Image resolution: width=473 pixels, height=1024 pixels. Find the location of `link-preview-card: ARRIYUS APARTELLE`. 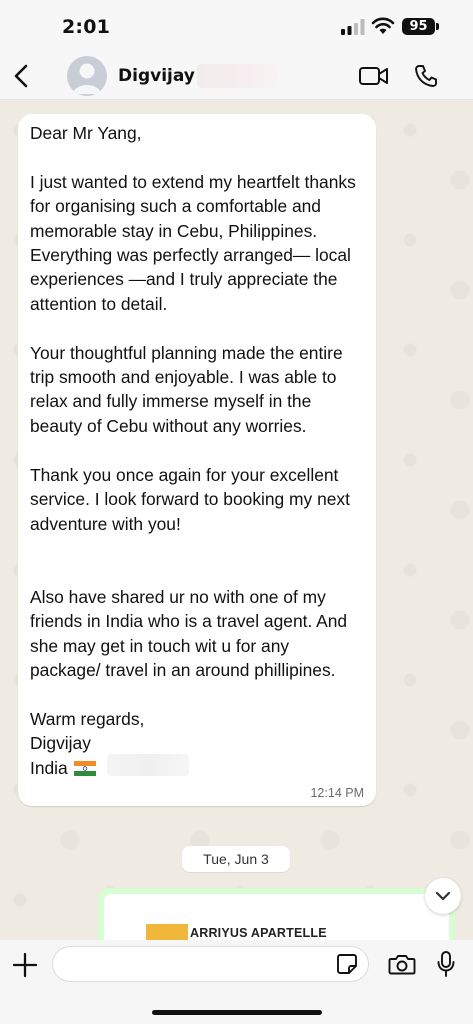

link-preview-card: ARRIYUS APARTELLE is located at coordinates (276, 917).